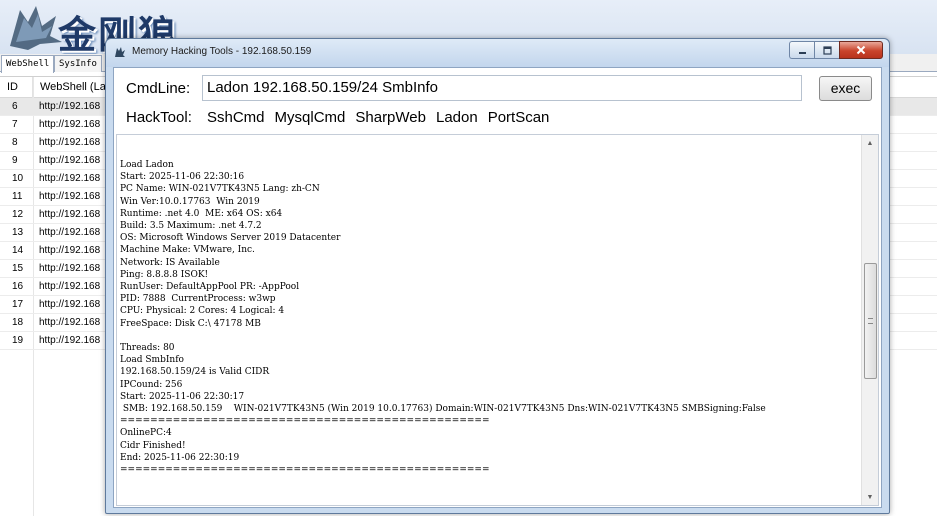 The width and height of the screenshot is (937, 516). Describe the element at coordinates (170, 262) in the screenshot. I see `output-line: Network: IS Available` at that location.